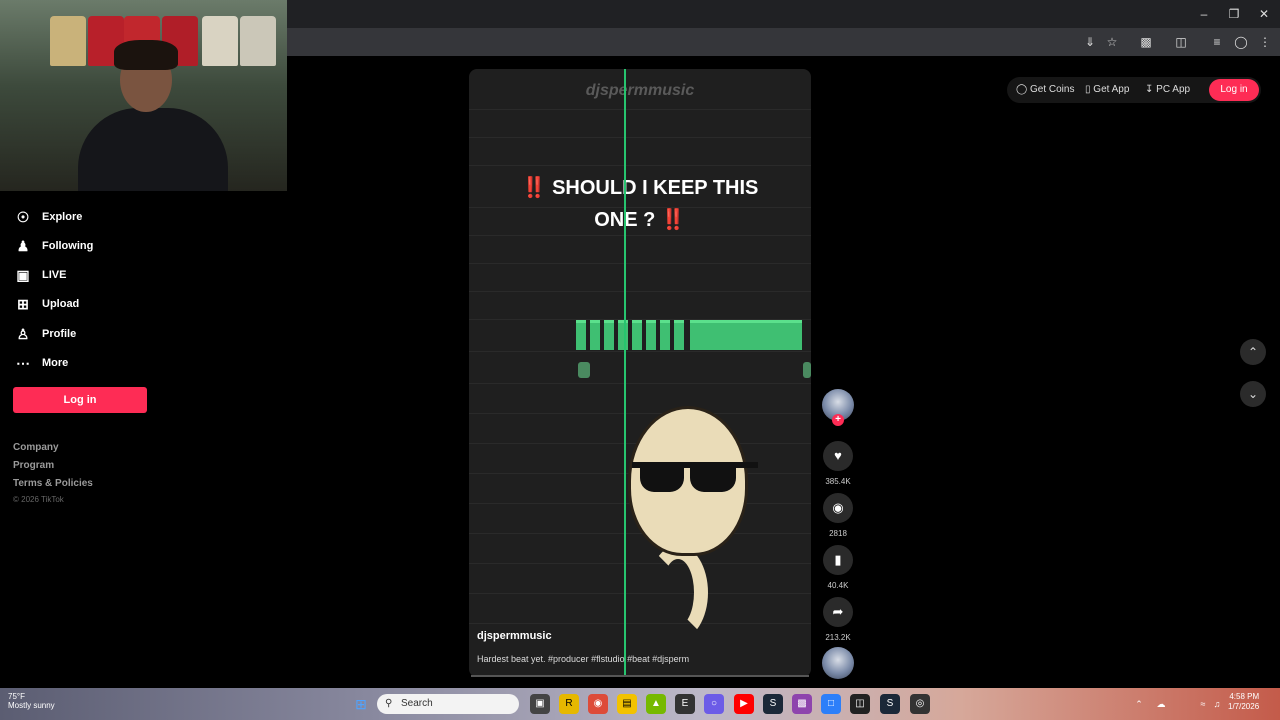  What do you see at coordinates (627, 704) in the screenshot?
I see `file-explorer-icon: ▤` at bounding box center [627, 704].